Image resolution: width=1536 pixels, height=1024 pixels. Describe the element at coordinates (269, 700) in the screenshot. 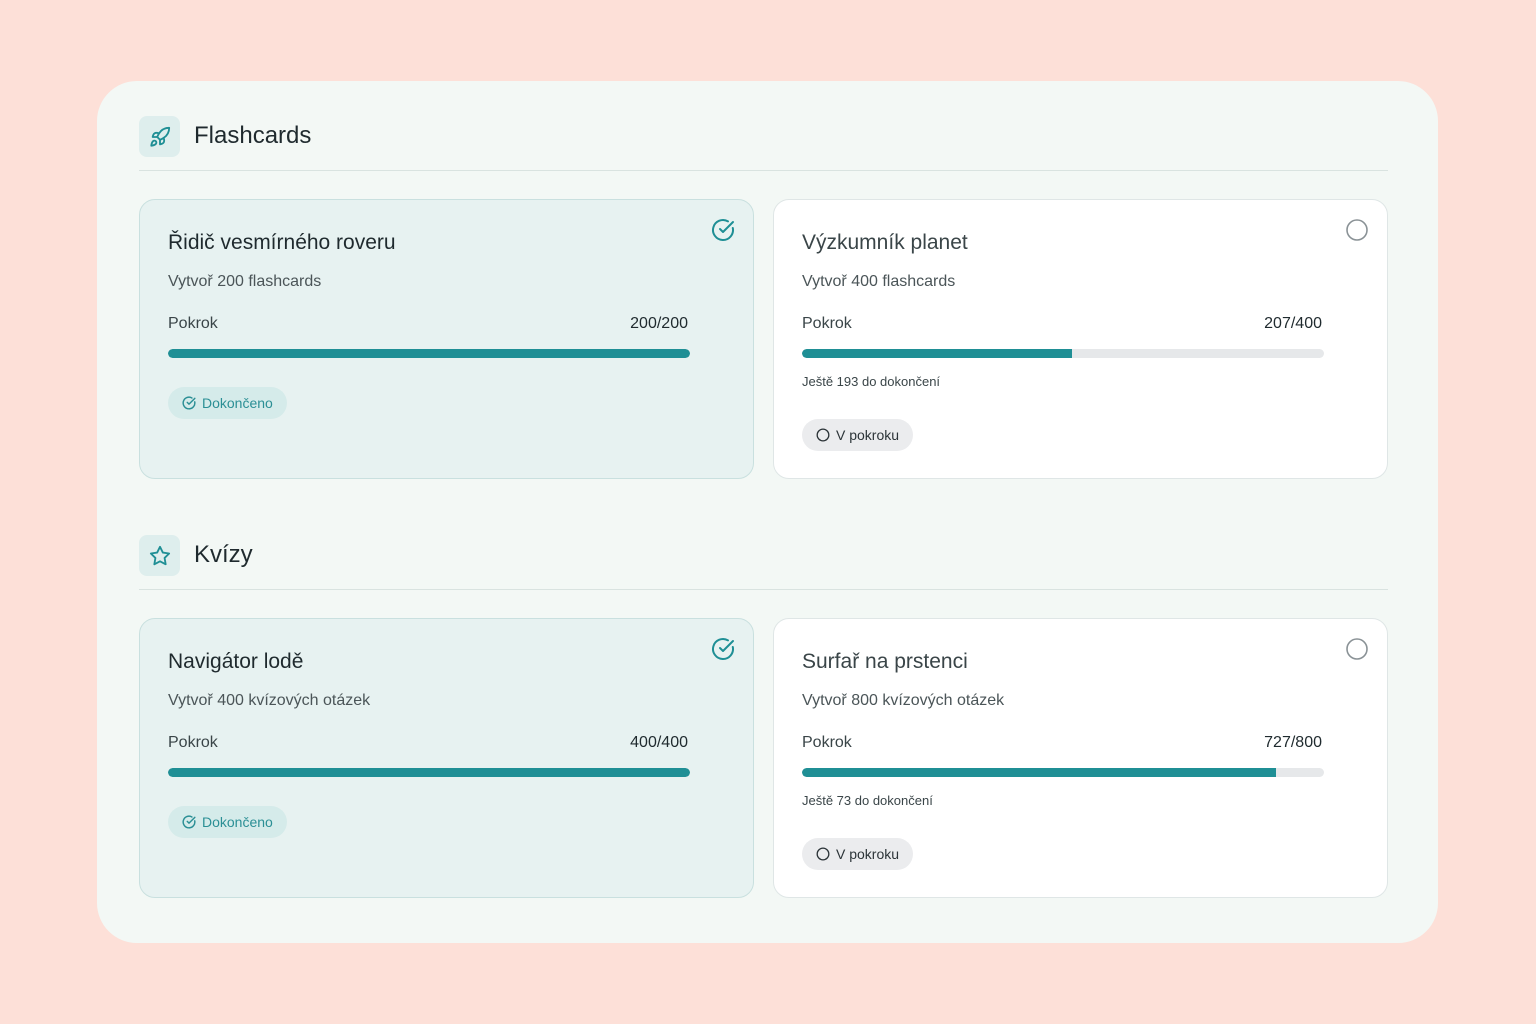

I see `card-description: Vytvoř 400 kvízových otázek` at that location.